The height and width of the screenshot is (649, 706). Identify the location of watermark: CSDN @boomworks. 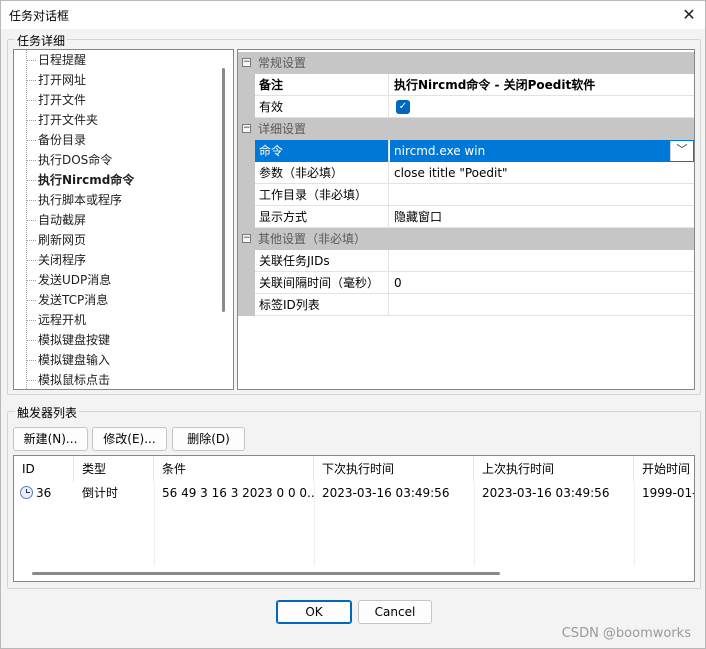
(626, 633).